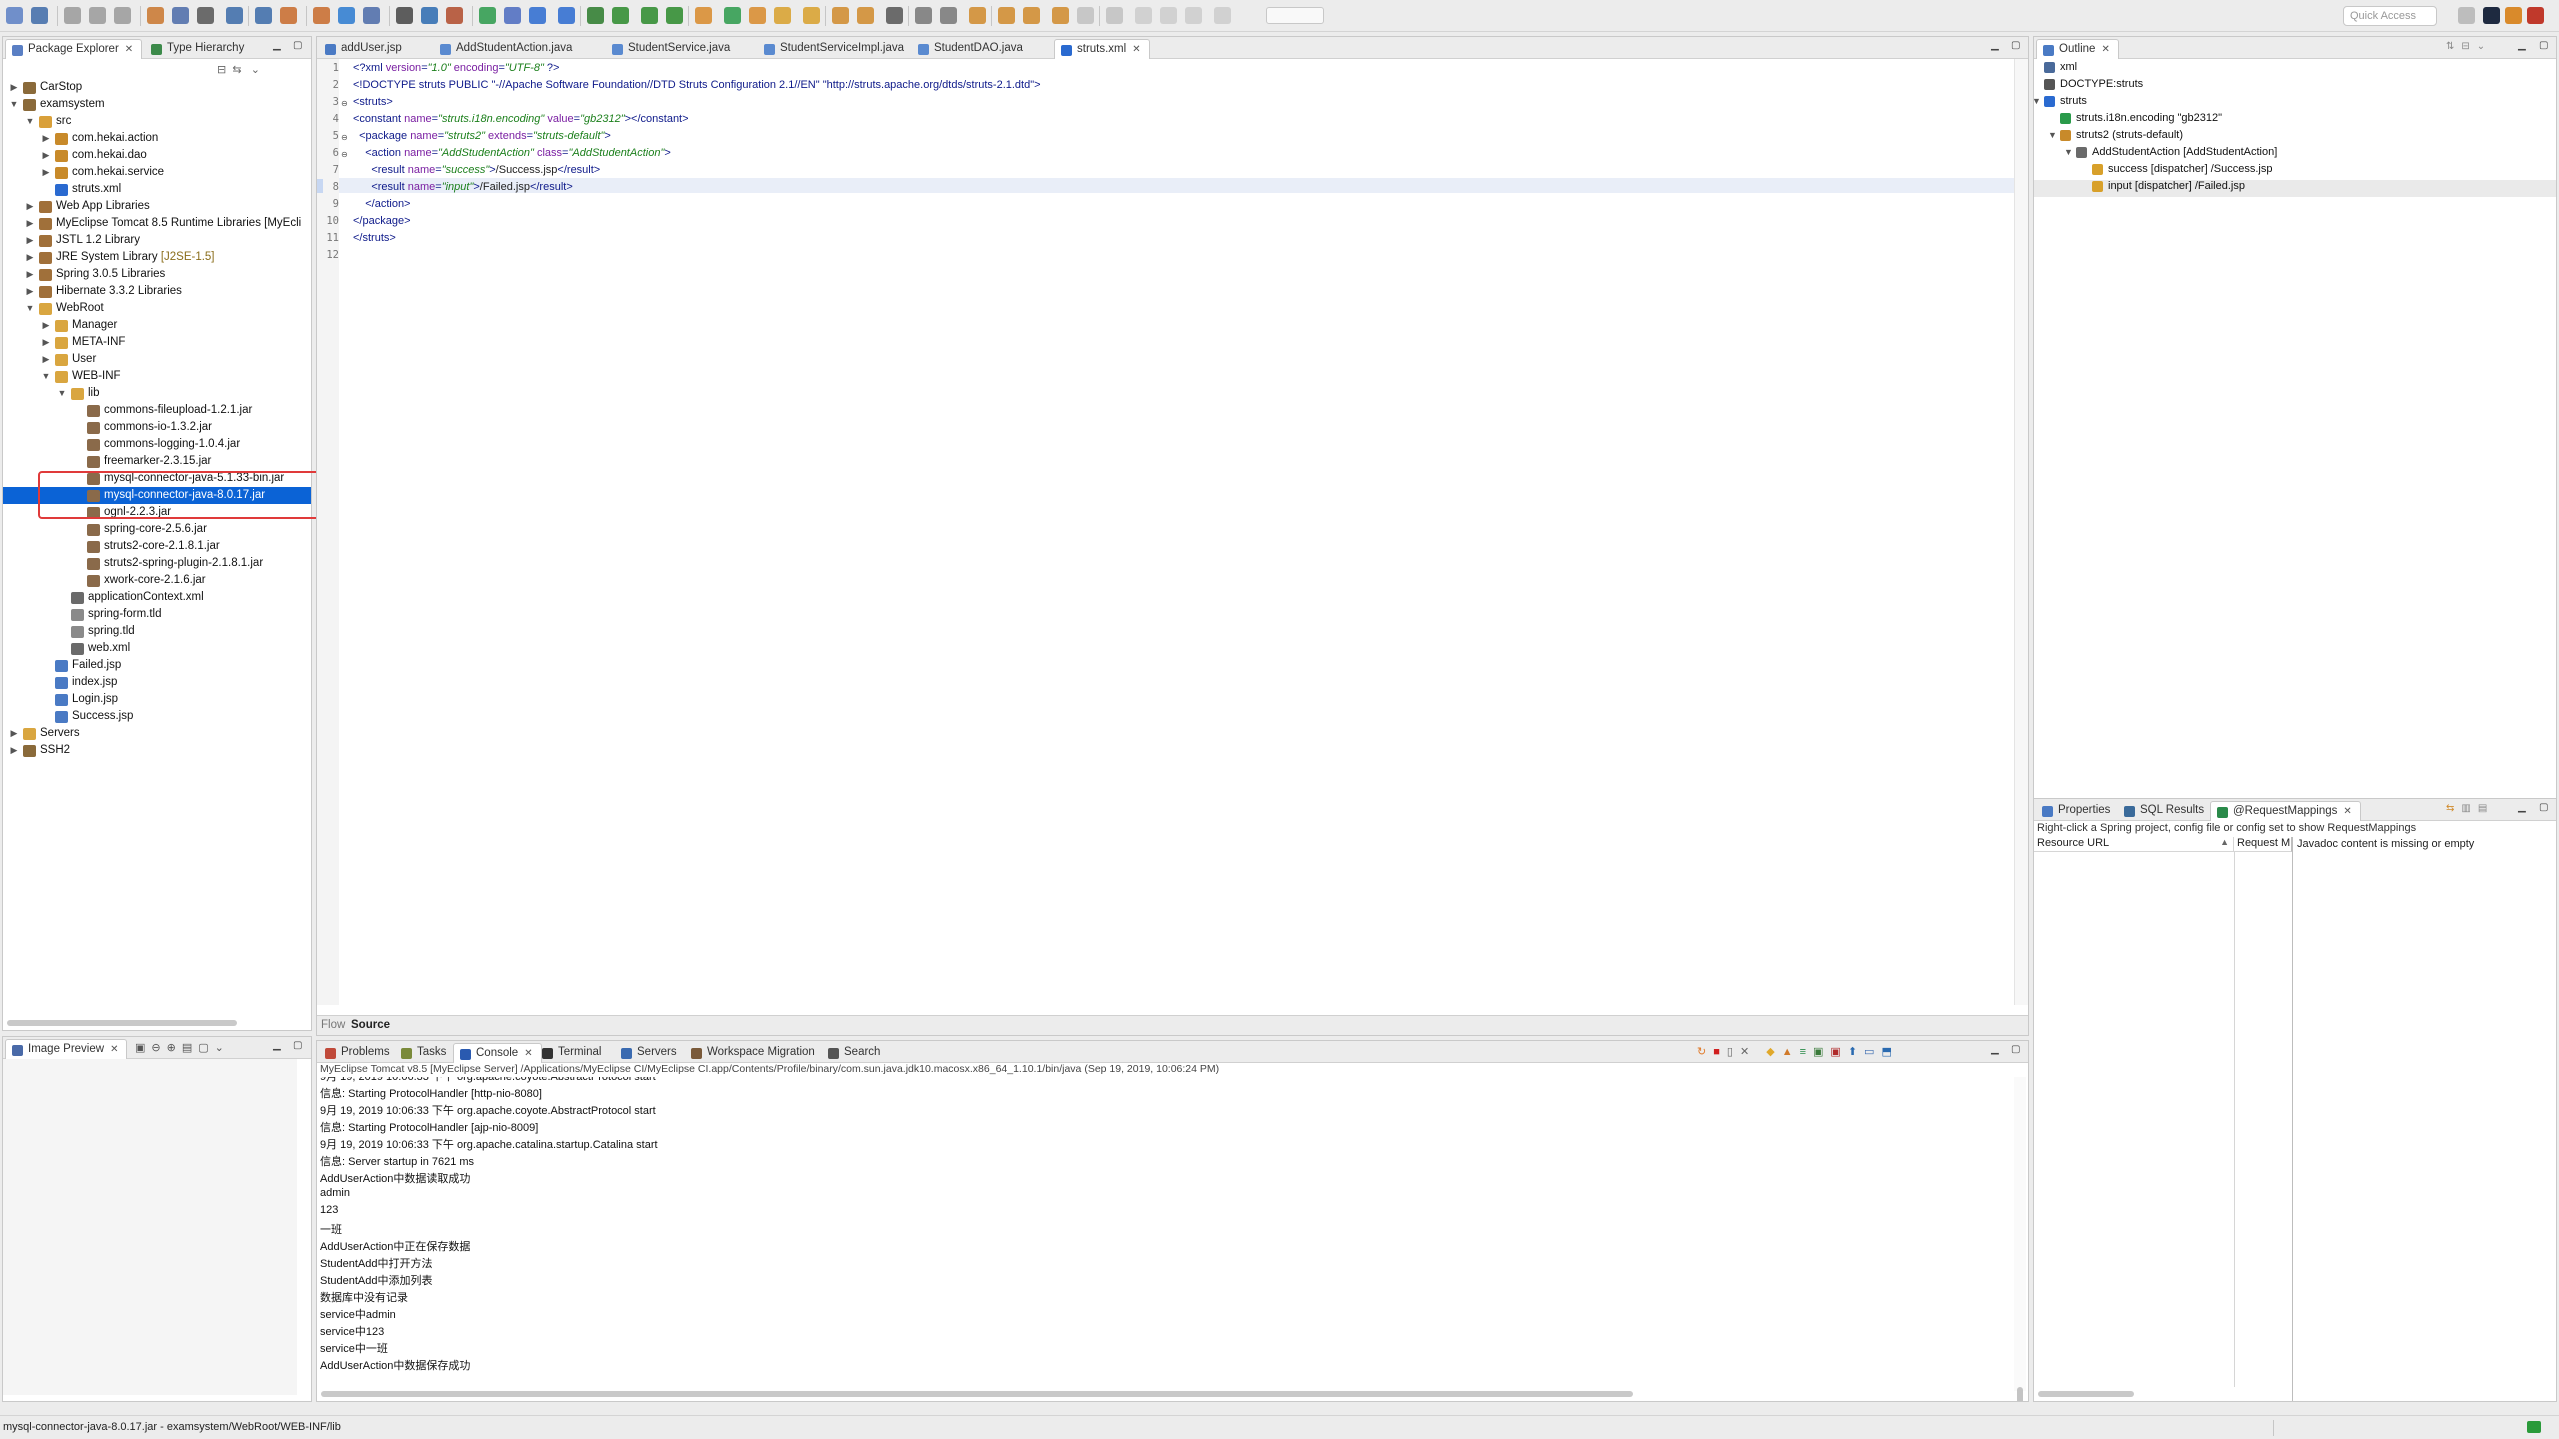 The width and height of the screenshot is (2559, 1439). I want to click on console-tab: Workspace Migration, so click(754, 1053).